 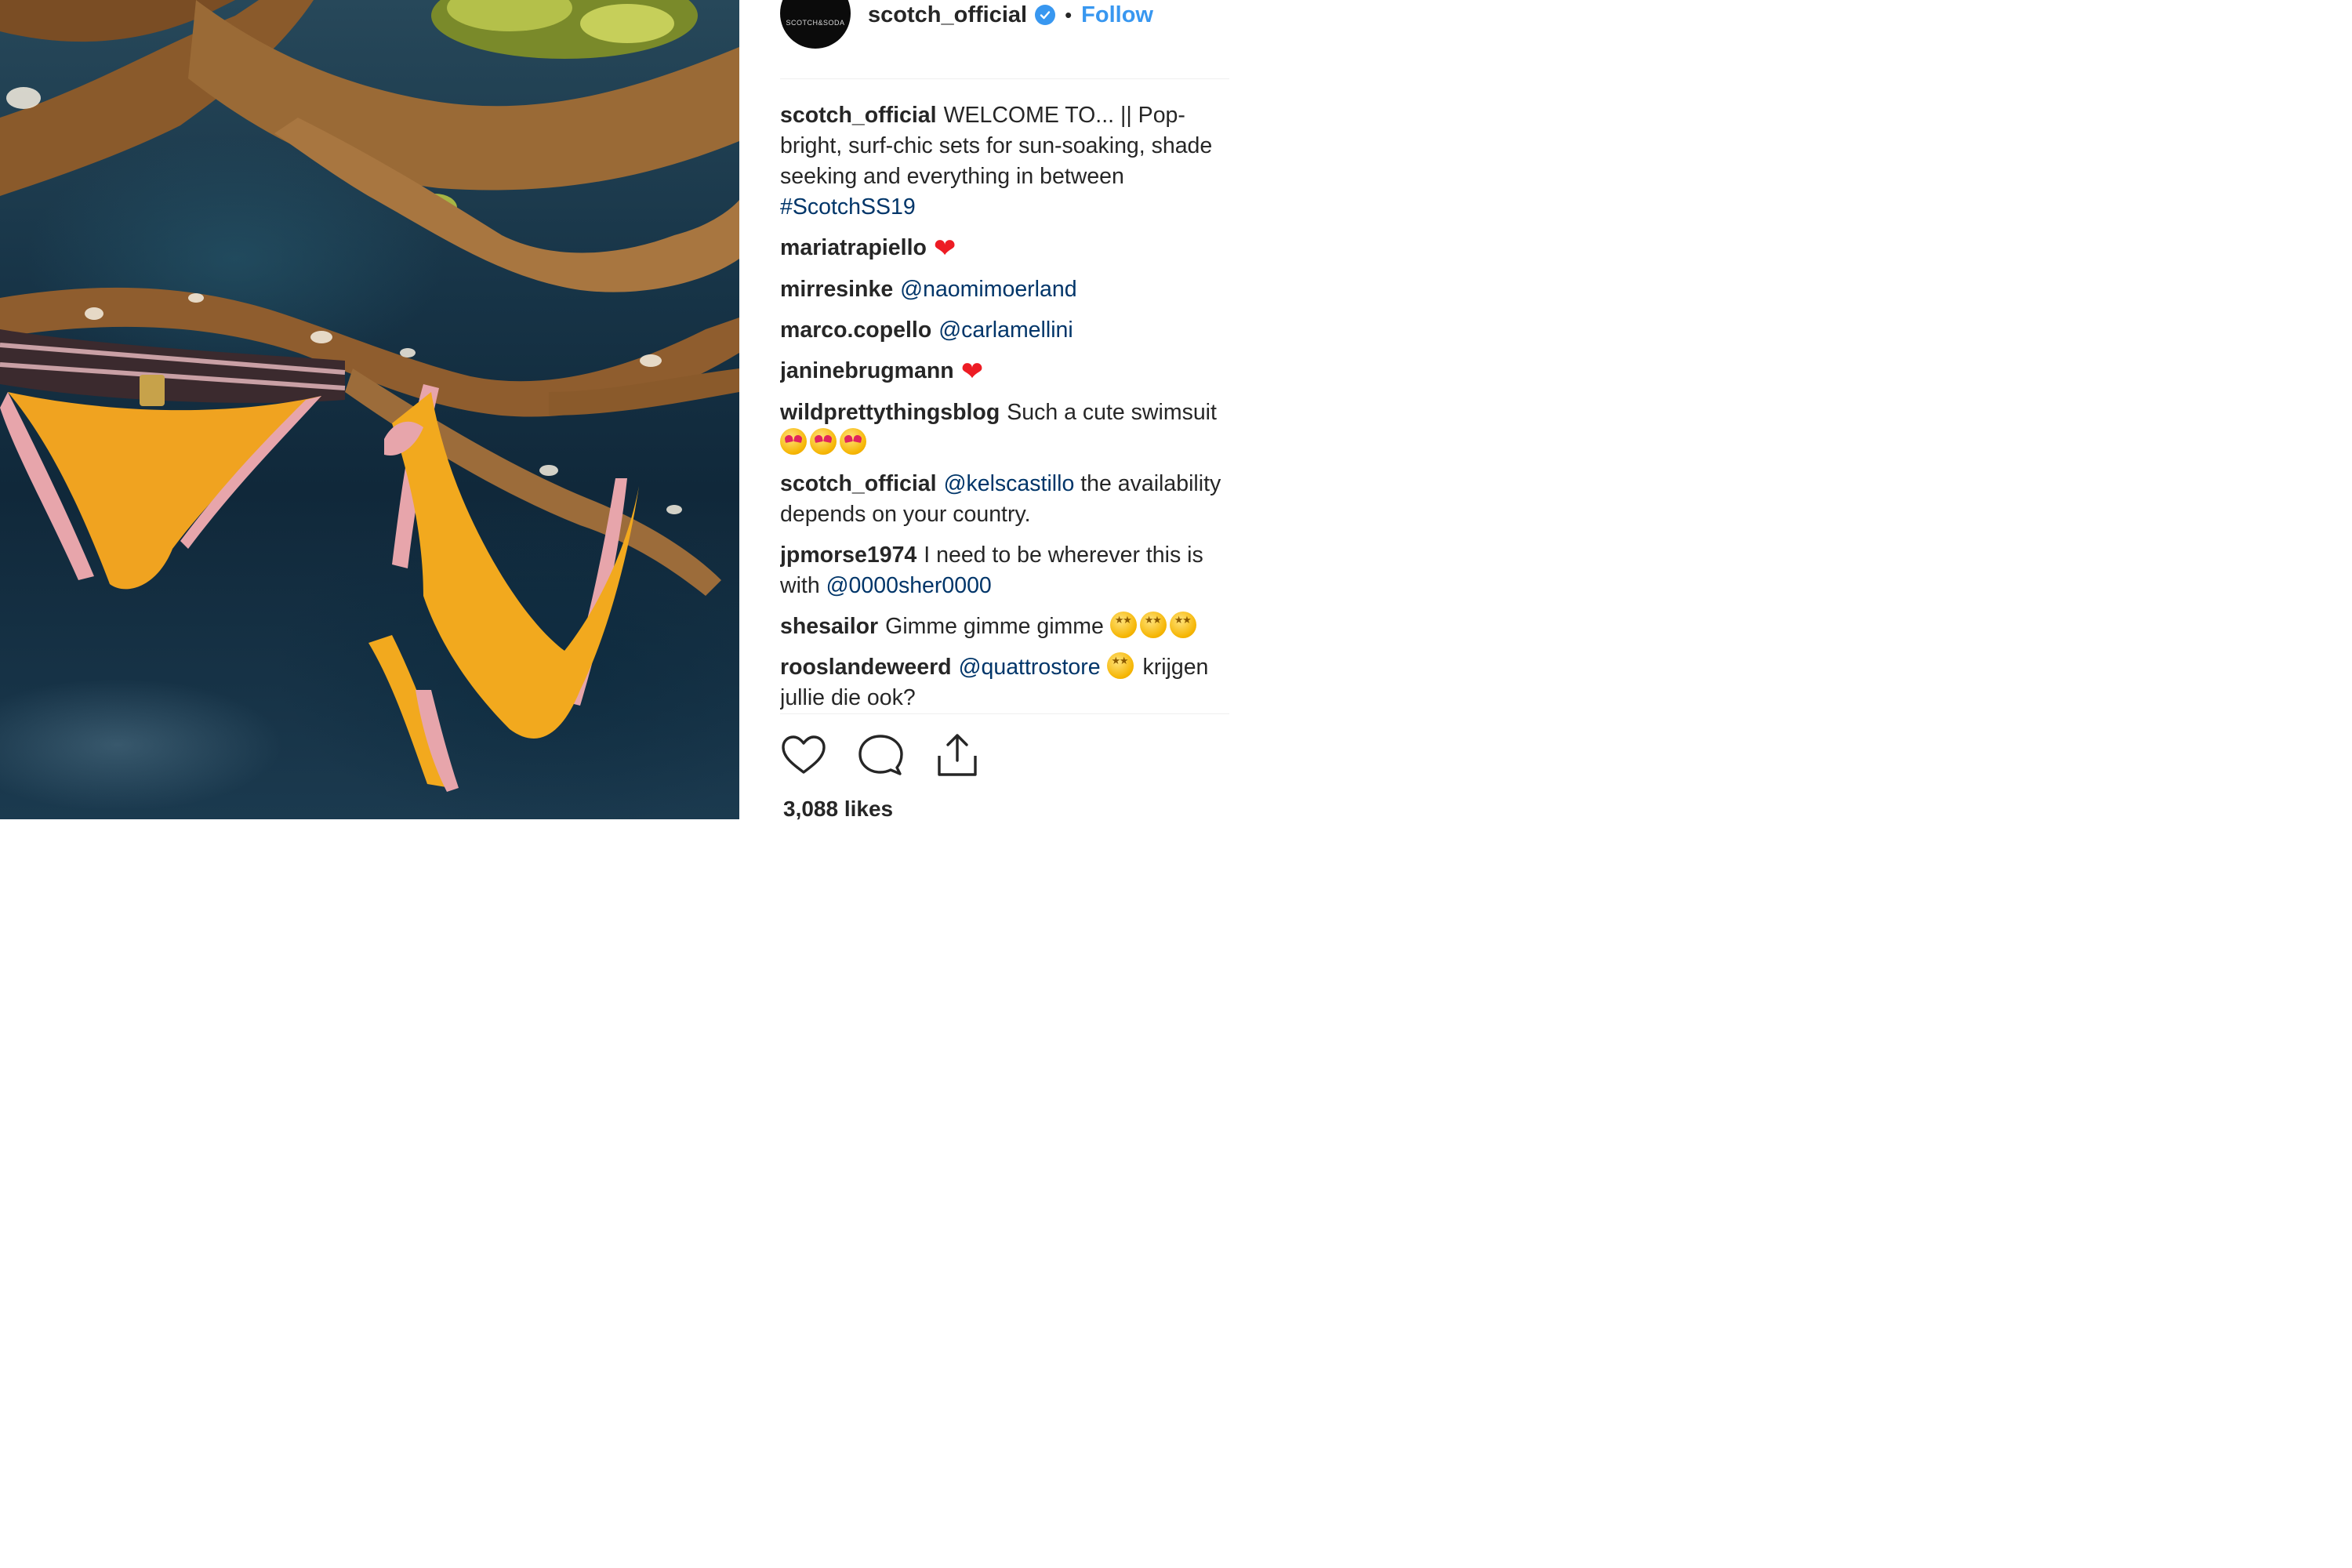 I want to click on action-bar, so click(x=881, y=755).